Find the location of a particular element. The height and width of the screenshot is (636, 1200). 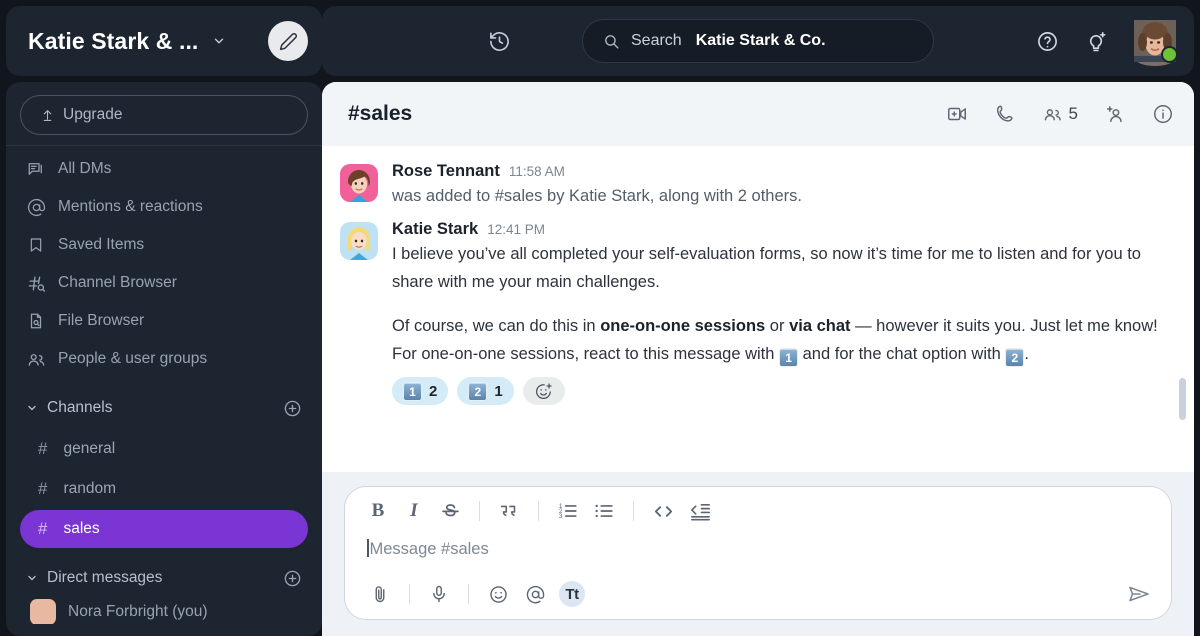

search-label: Search is located at coordinates (656, 40).